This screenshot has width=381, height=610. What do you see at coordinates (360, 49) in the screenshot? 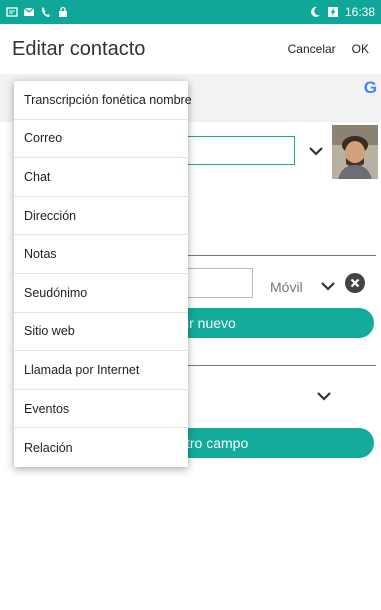
I see `ok-button: OK` at bounding box center [360, 49].